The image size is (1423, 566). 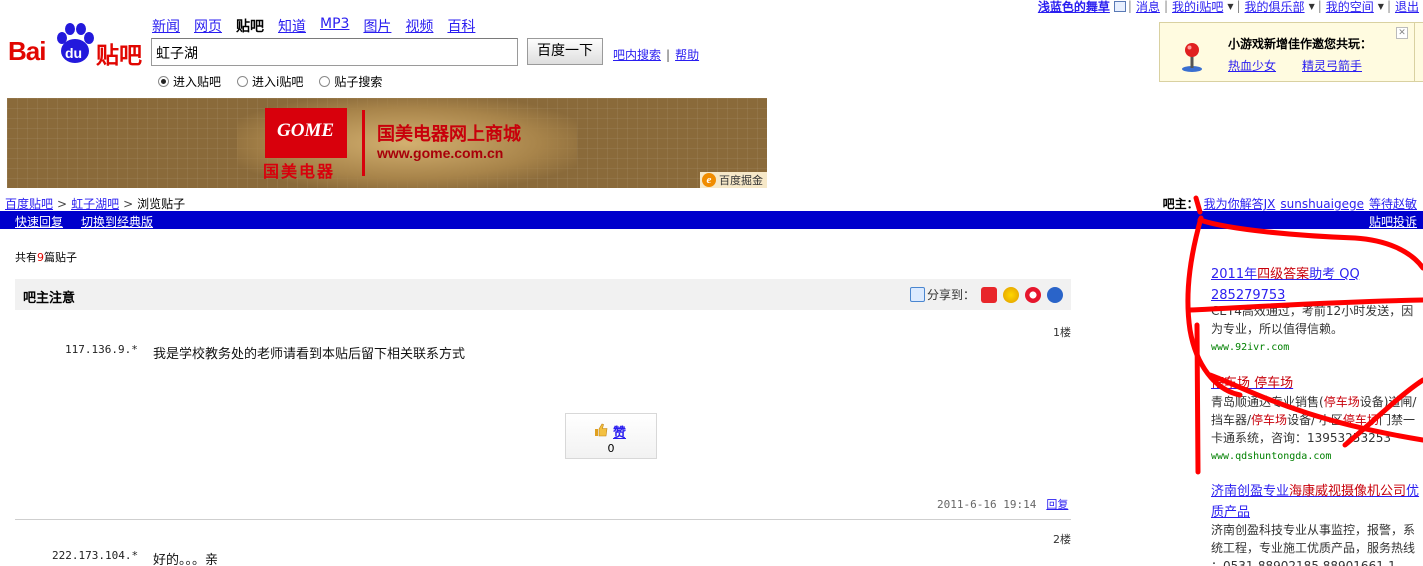 I want to click on share-label: 分享到：, so click(x=950, y=295).